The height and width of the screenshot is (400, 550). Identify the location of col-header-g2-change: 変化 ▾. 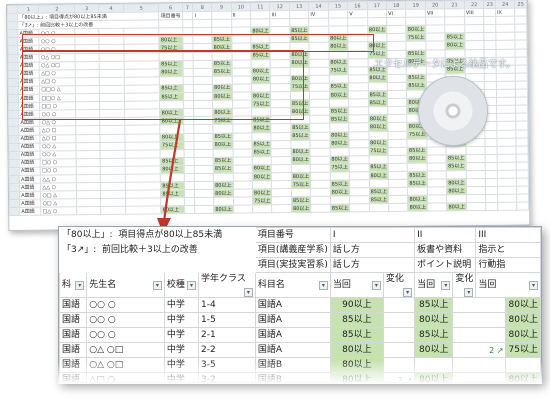
(464, 285).